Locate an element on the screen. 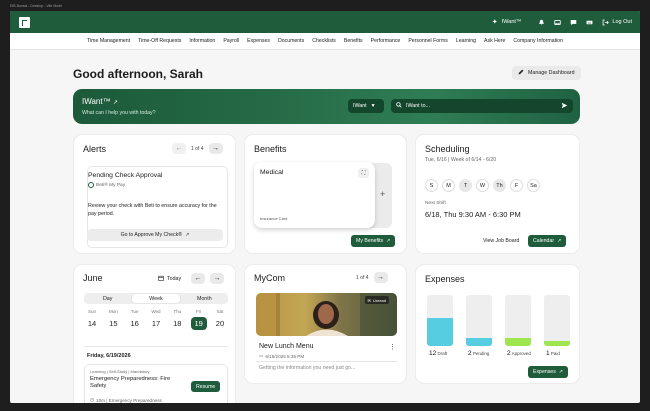 The height and width of the screenshot is (411, 650). my-benefits-button: My Benefits ↗ is located at coordinates (373, 241).